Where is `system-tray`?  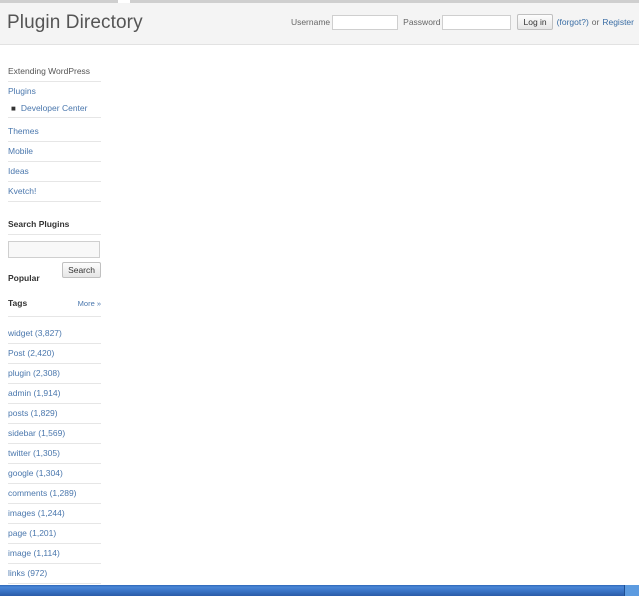 system-tray is located at coordinates (631, 590).